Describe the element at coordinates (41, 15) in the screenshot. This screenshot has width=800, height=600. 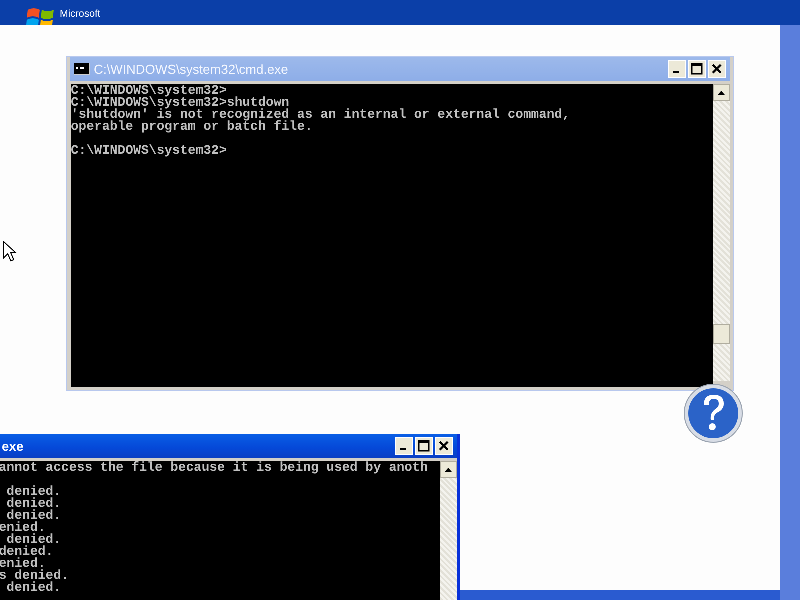
I see `flag-logo-icon` at that location.